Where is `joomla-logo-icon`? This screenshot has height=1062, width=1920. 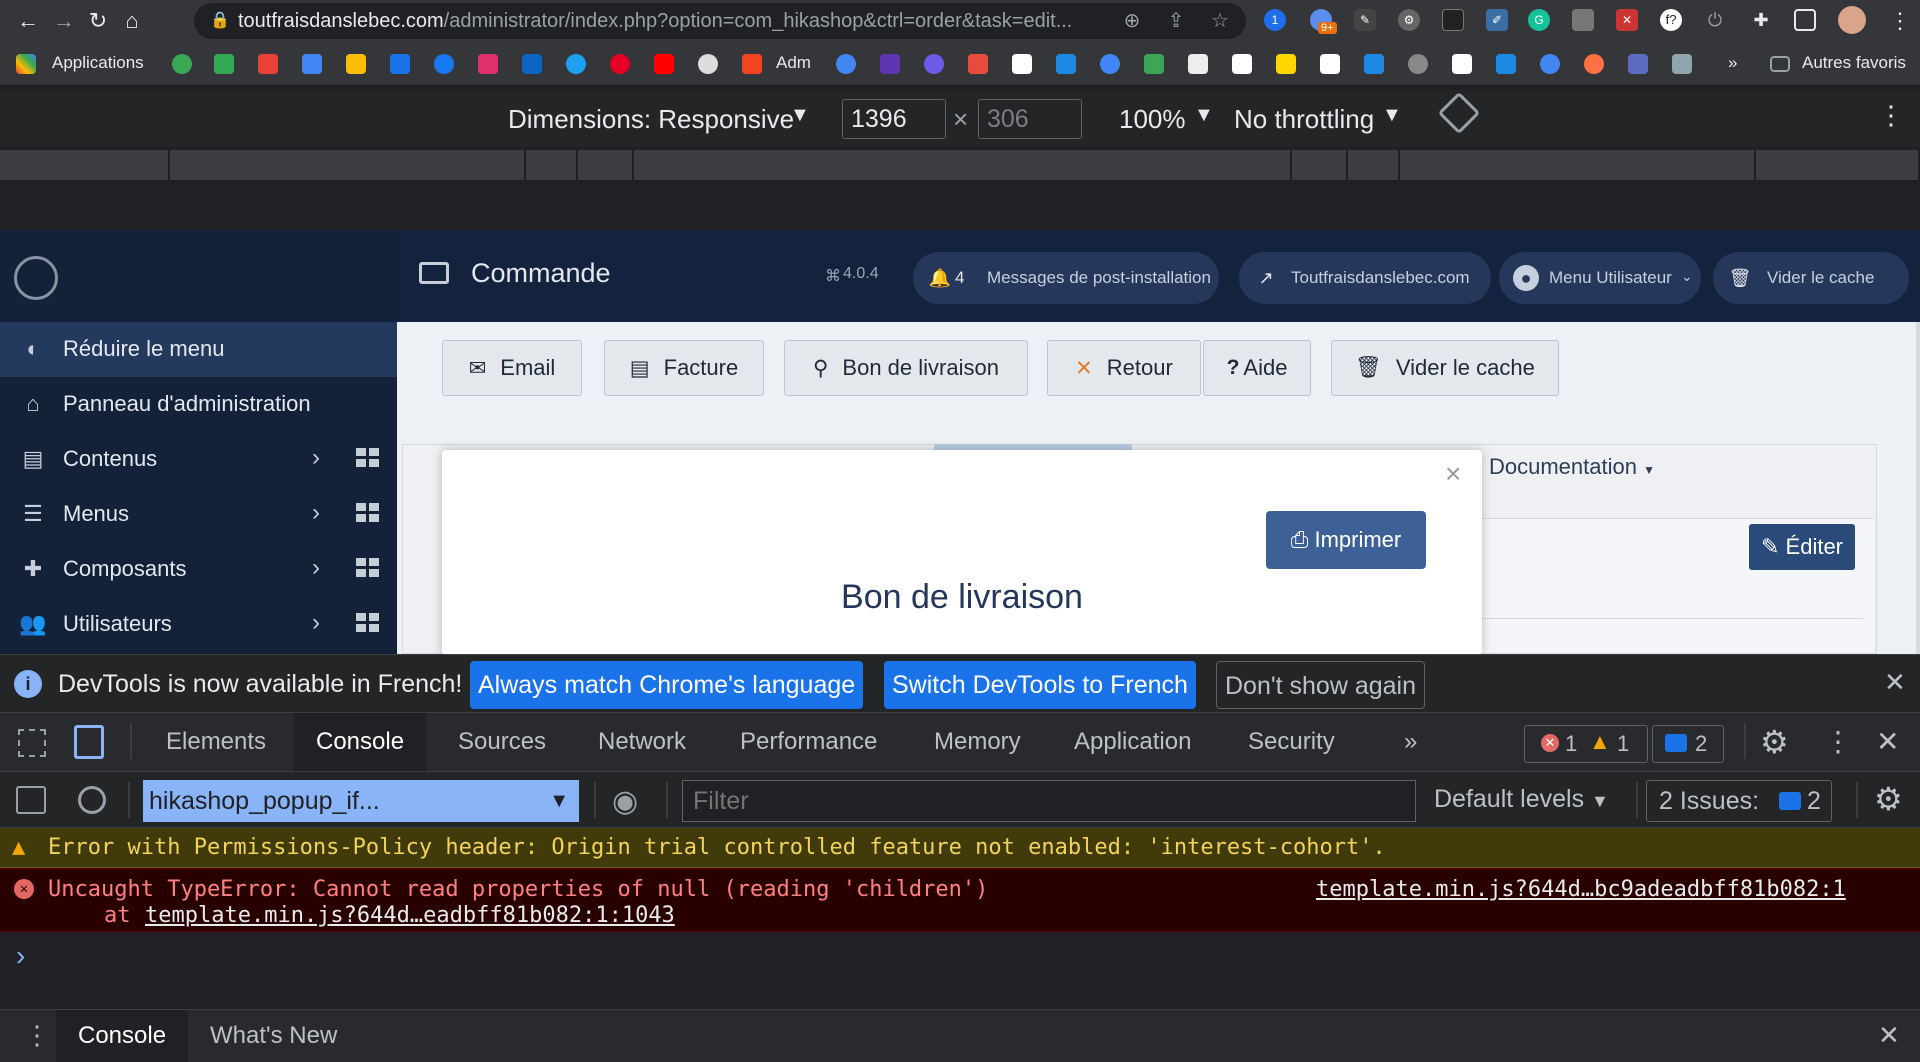 joomla-logo-icon is located at coordinates (36, 278).